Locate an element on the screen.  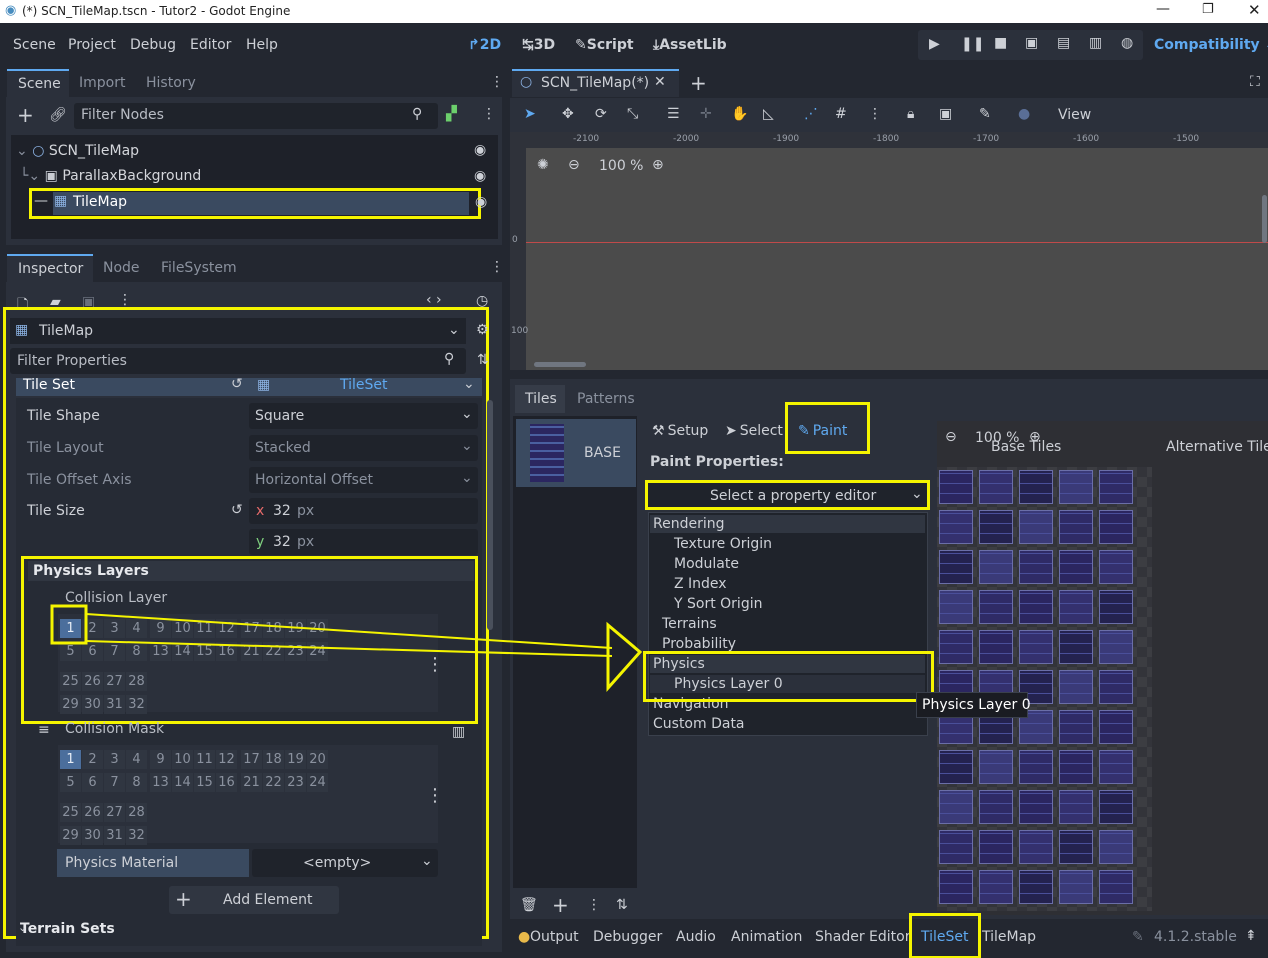
layer-1-highlight is located at coordinates (69, 624).